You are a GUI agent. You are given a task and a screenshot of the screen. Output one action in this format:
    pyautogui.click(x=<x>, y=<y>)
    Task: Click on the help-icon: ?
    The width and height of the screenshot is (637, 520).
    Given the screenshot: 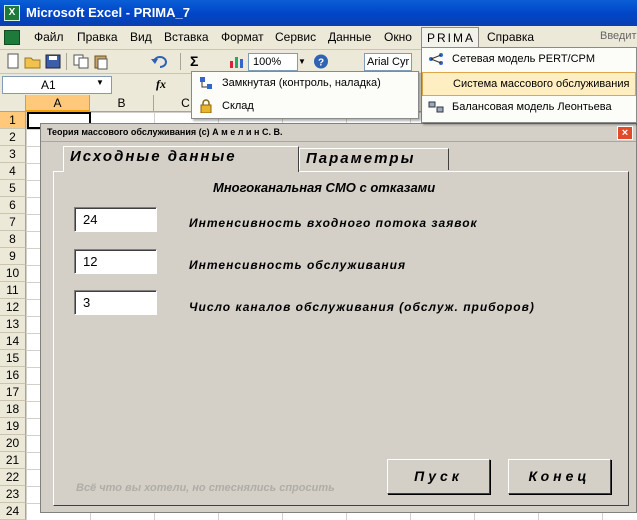 What is the action you would take?
    pyautogui.click(x=321, y=61)
    